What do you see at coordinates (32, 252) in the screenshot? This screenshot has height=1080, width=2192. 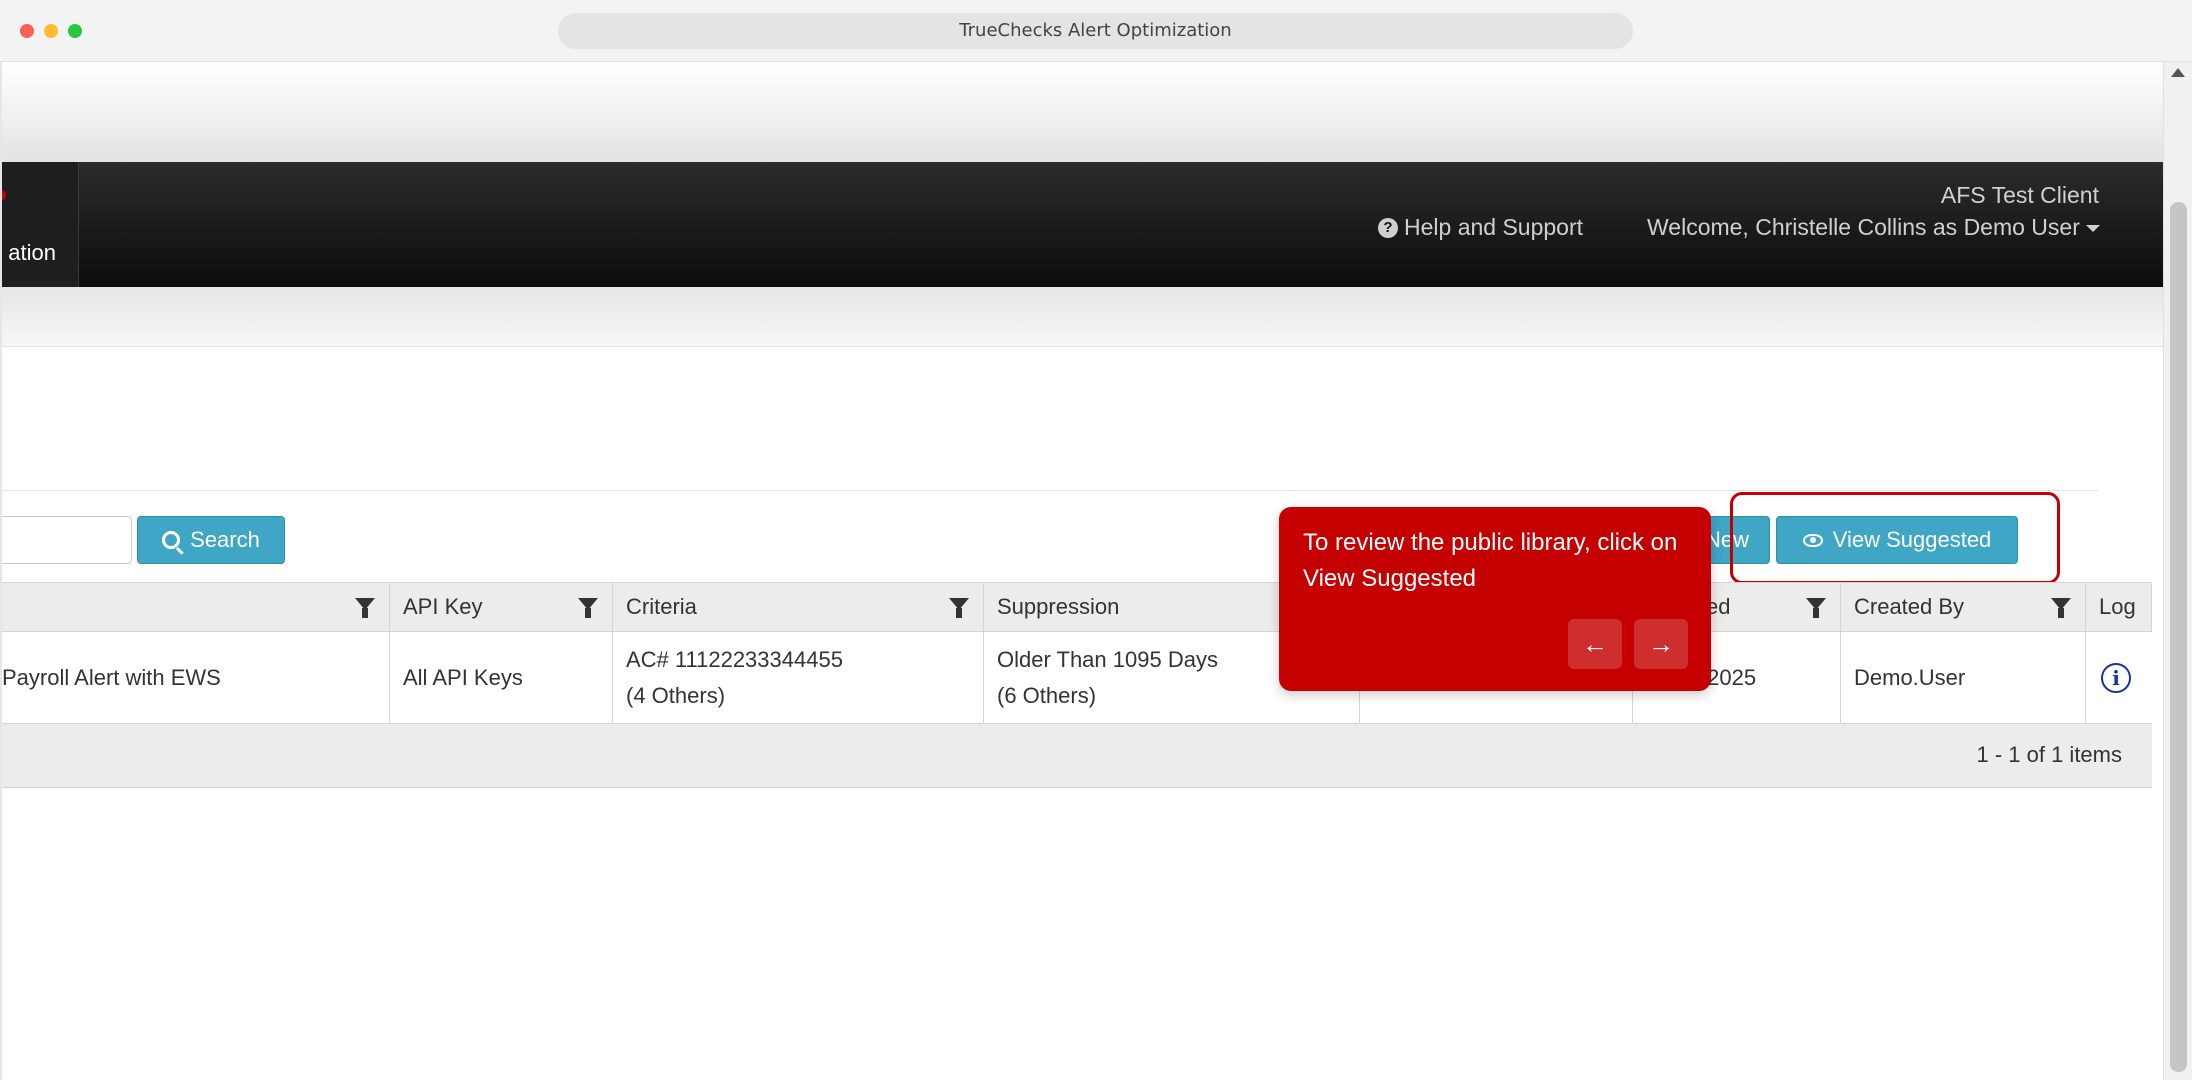 I see `brand-text: ation` at bounding box center [32, 252].